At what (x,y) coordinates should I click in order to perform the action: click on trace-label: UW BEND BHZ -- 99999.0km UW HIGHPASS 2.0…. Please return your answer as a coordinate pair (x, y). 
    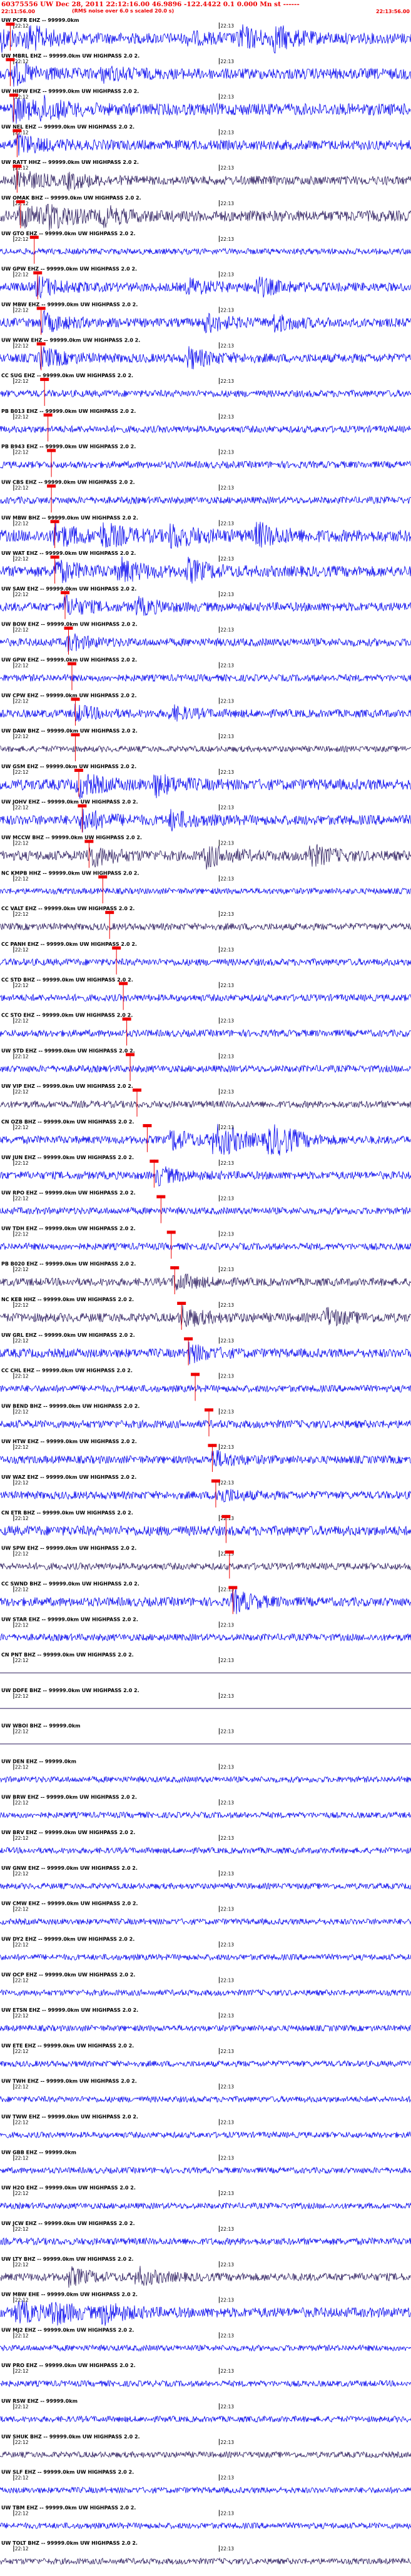
    Looking at the image, I should click on (70, 1406).